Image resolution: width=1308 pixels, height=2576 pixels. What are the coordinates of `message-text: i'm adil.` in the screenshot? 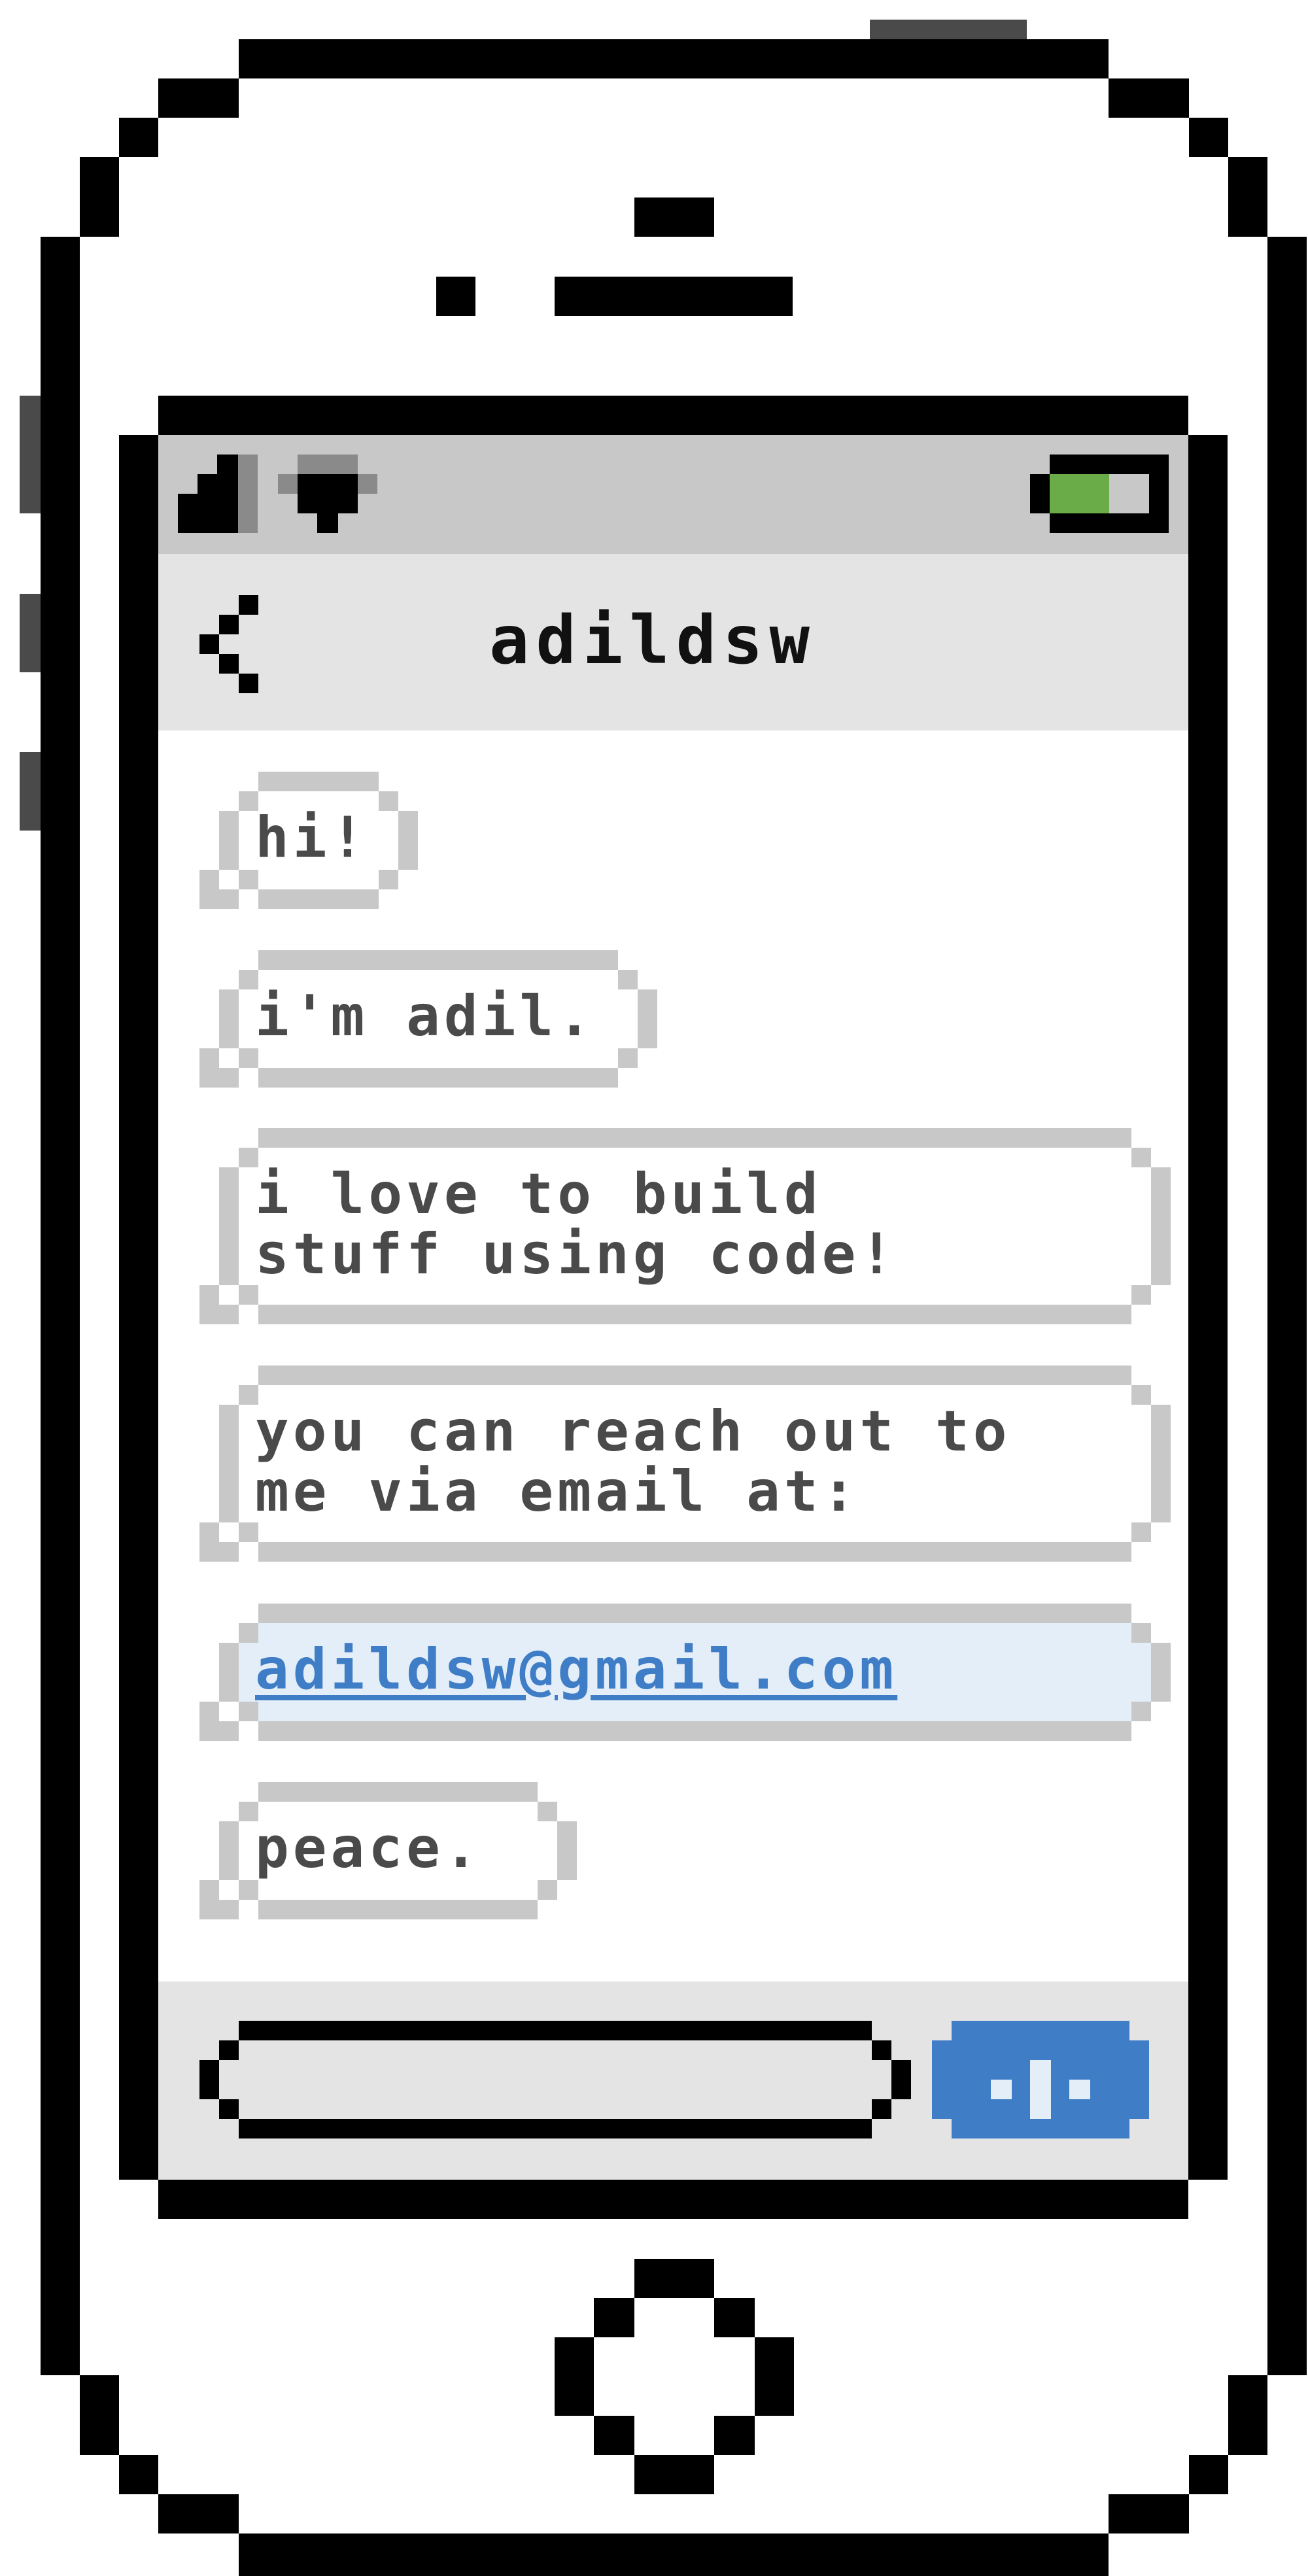 It's located at (425, 1017).